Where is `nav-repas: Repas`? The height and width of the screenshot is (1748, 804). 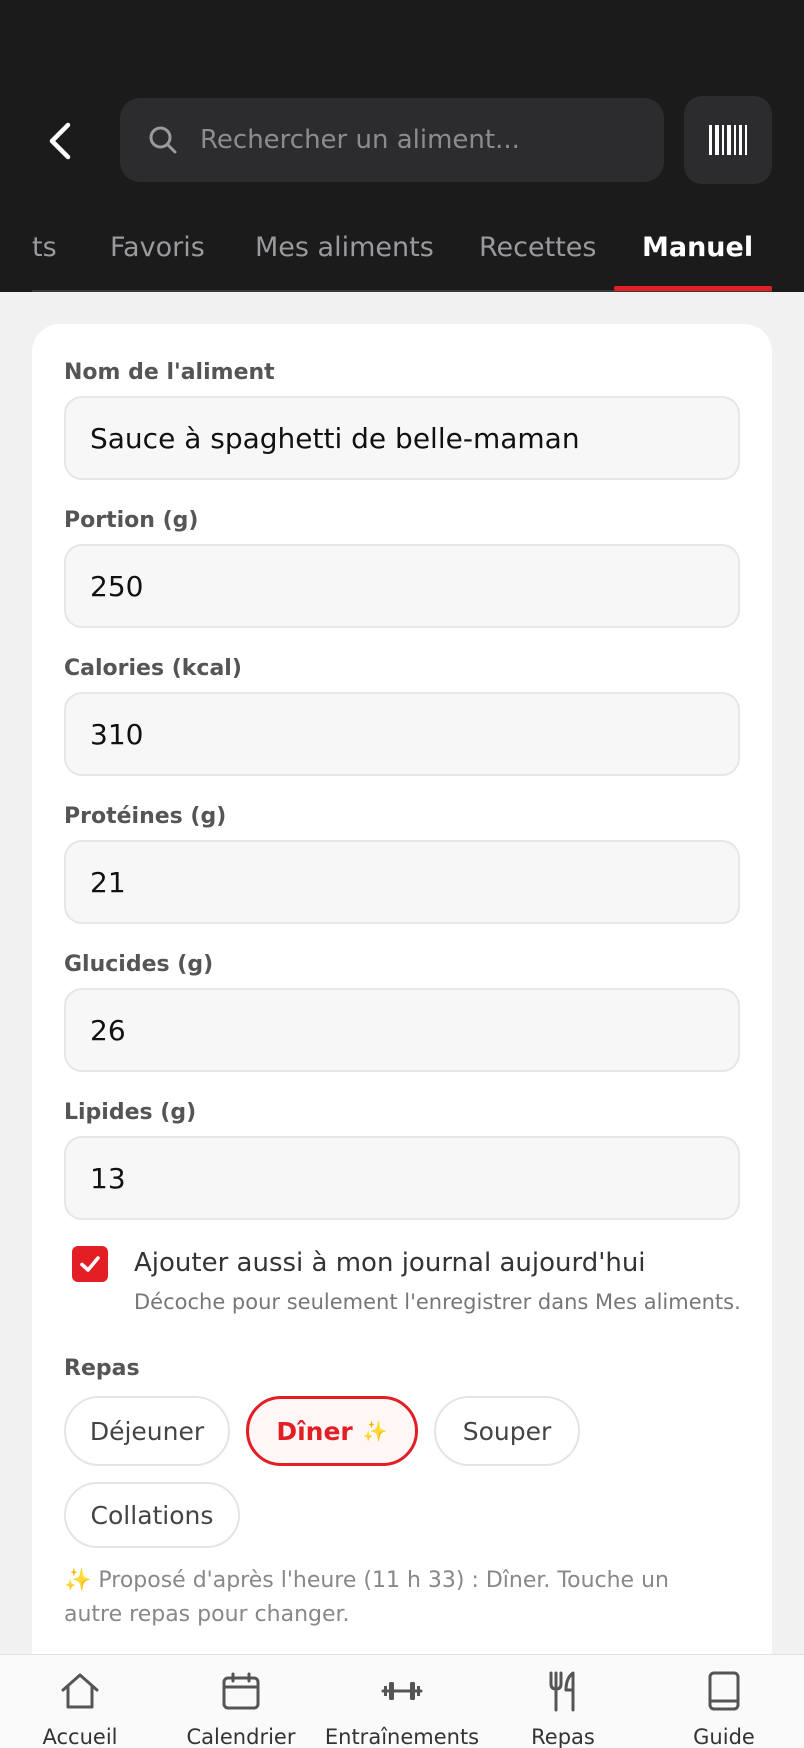
nav-repas: Repas is located at coordinates (563, 1701).